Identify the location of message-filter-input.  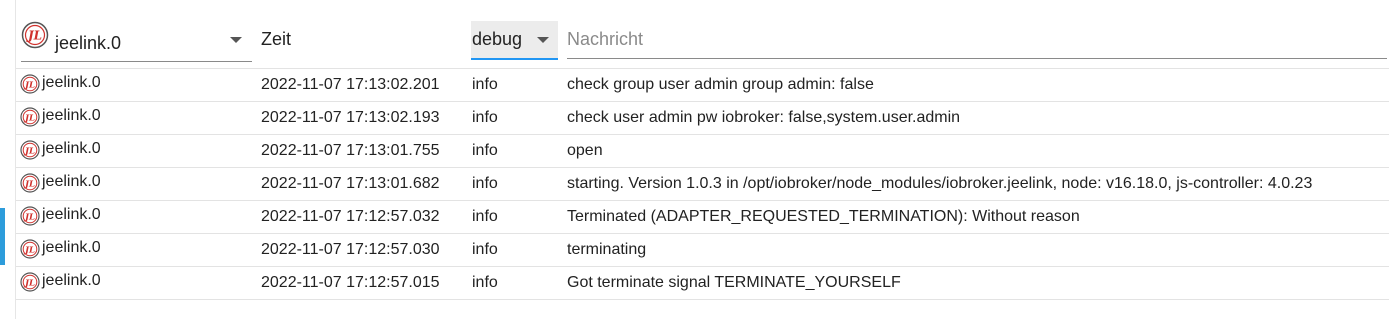
(977, 40).